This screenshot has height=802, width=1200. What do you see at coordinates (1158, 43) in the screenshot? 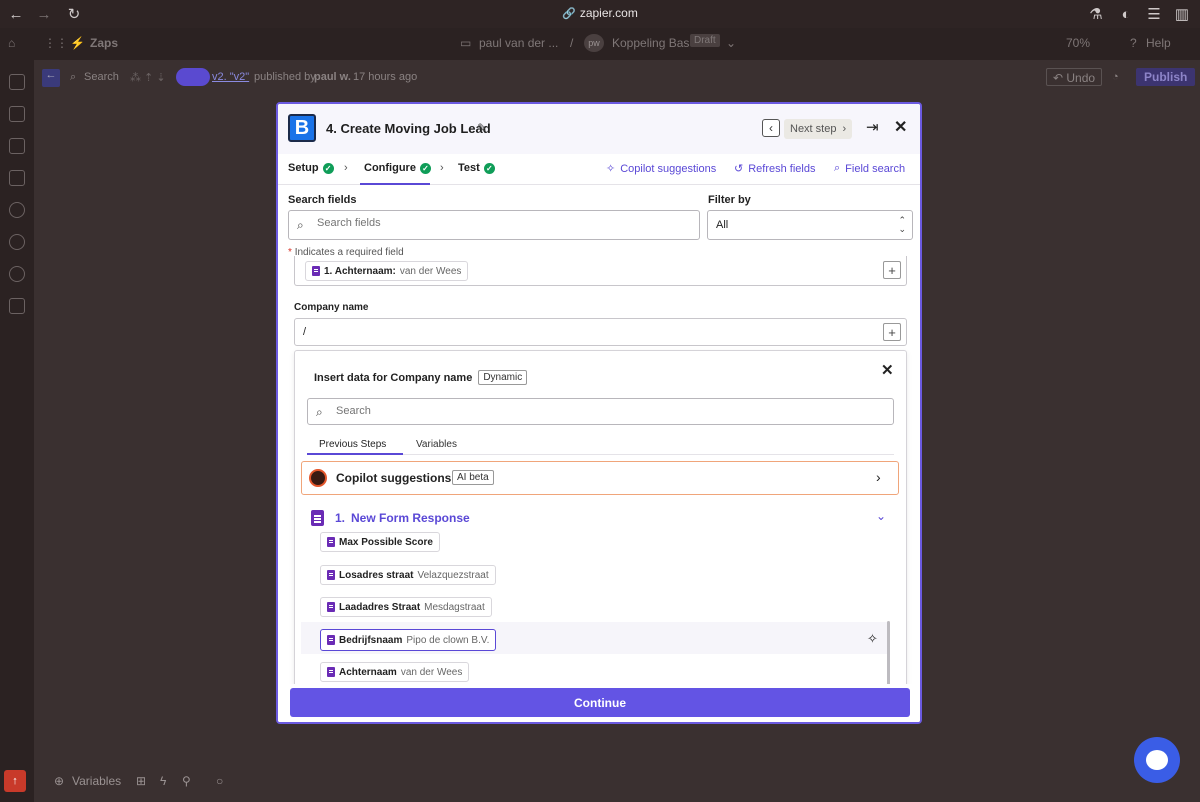
I see `help-link: Help` at bounding box center [1158, 43].